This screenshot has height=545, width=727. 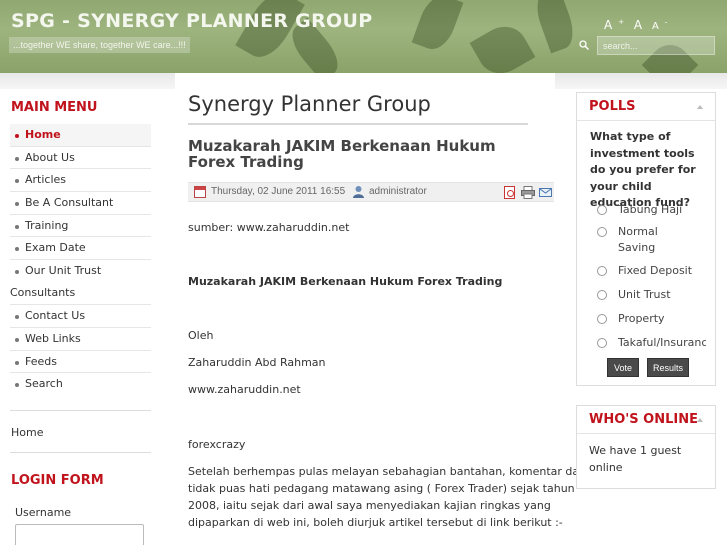 I want to click on search-input, so click(x=656, y=45).